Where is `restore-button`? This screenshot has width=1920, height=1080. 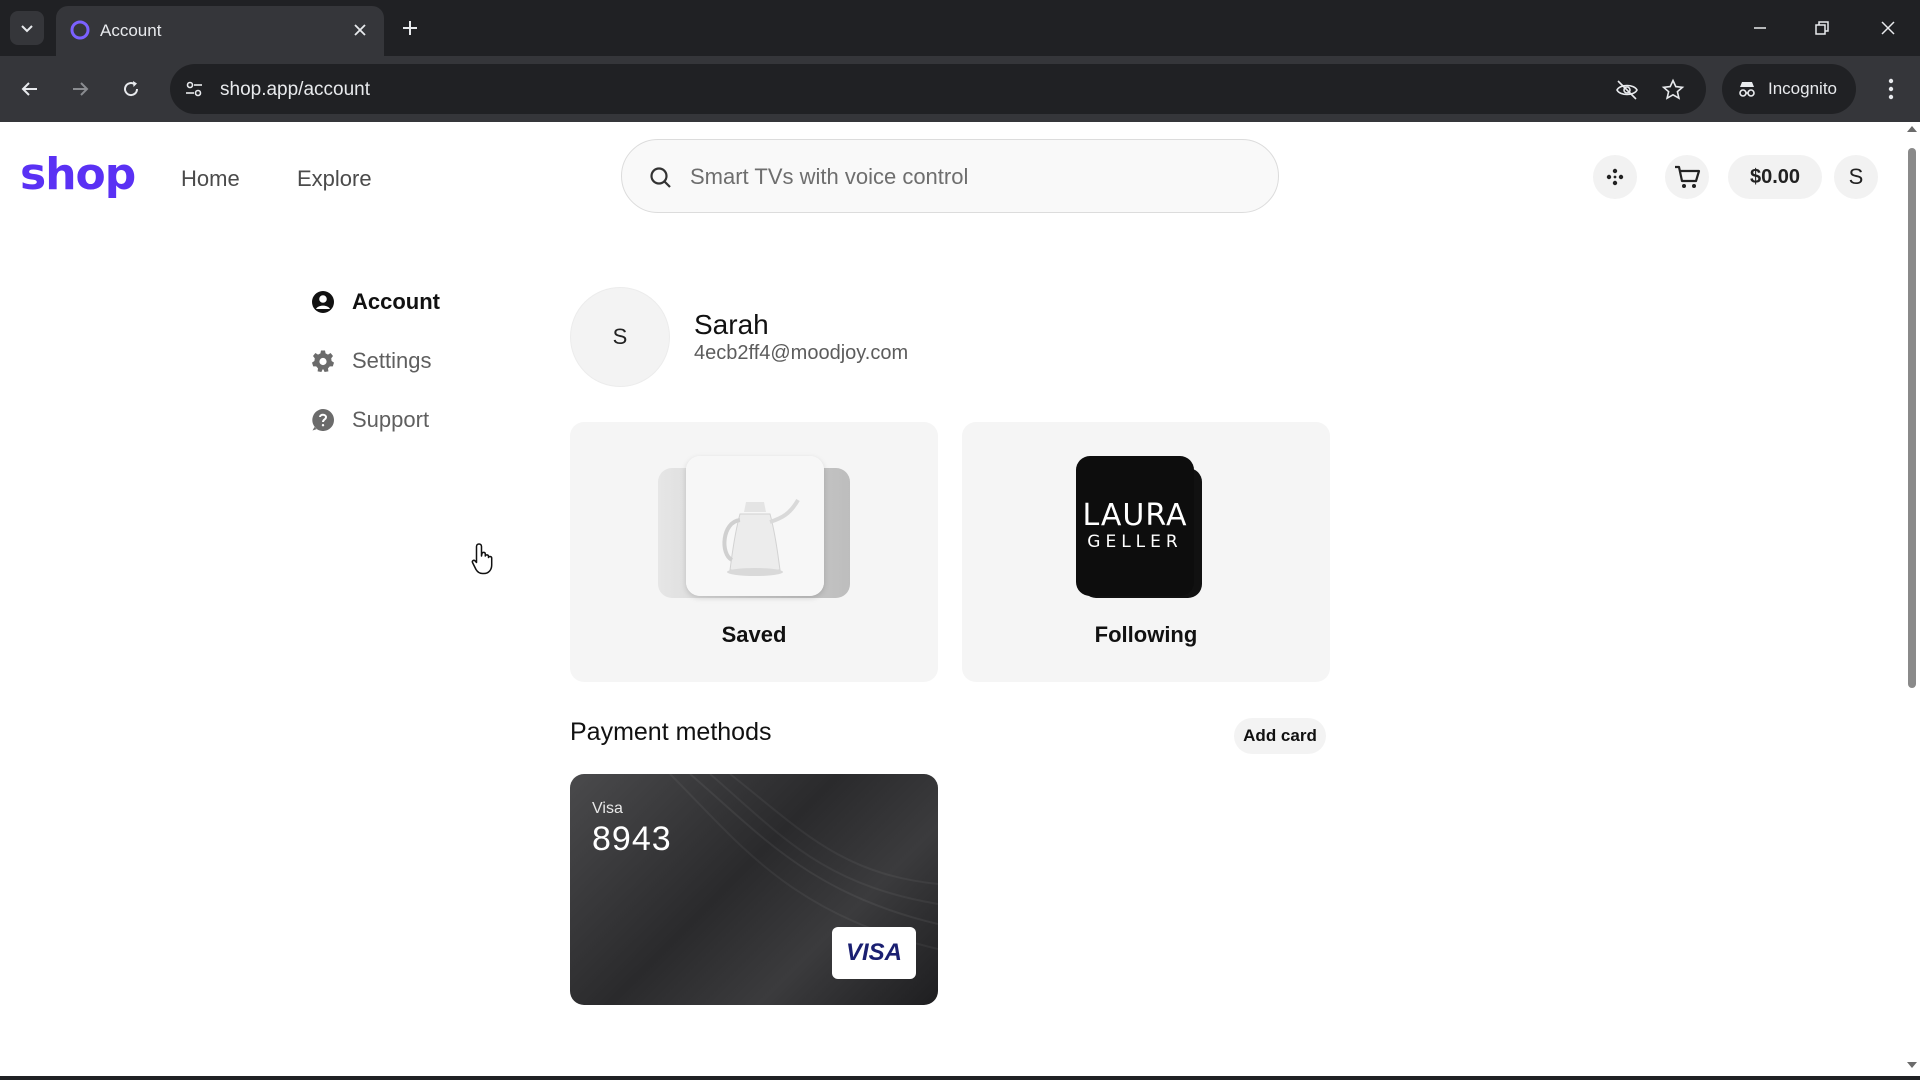 restore-button is located at coordinates (1822, 28).